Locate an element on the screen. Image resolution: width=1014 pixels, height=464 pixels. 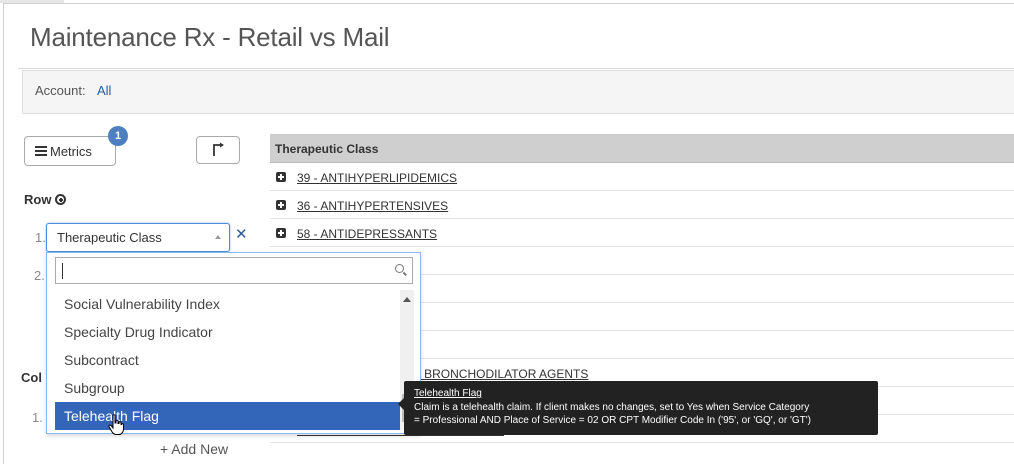
column-1-number: 1. is located at coordinates (37, 417).